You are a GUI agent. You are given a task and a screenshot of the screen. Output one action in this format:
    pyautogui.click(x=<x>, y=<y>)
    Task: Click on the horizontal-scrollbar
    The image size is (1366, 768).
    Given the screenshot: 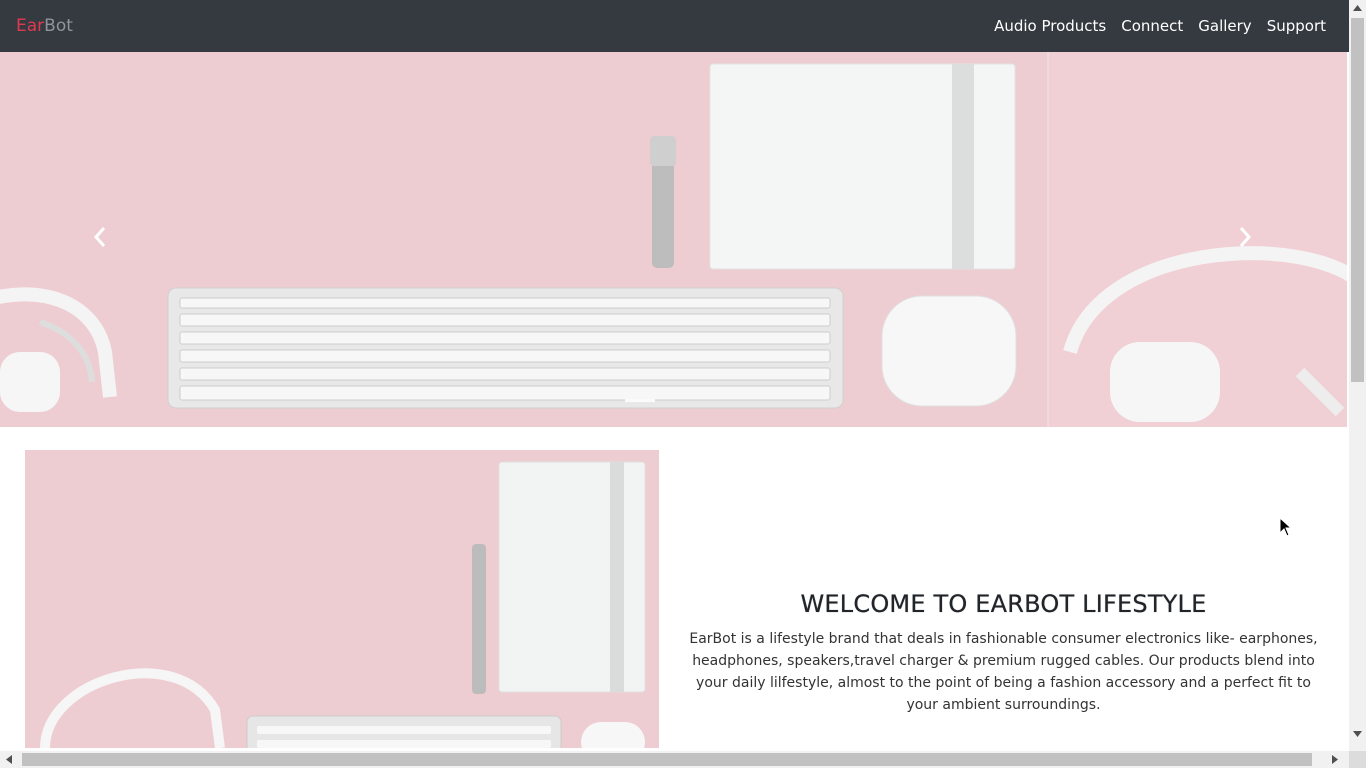 What is the action you would take?
    pyautogui.click(x=674, y=759)
    